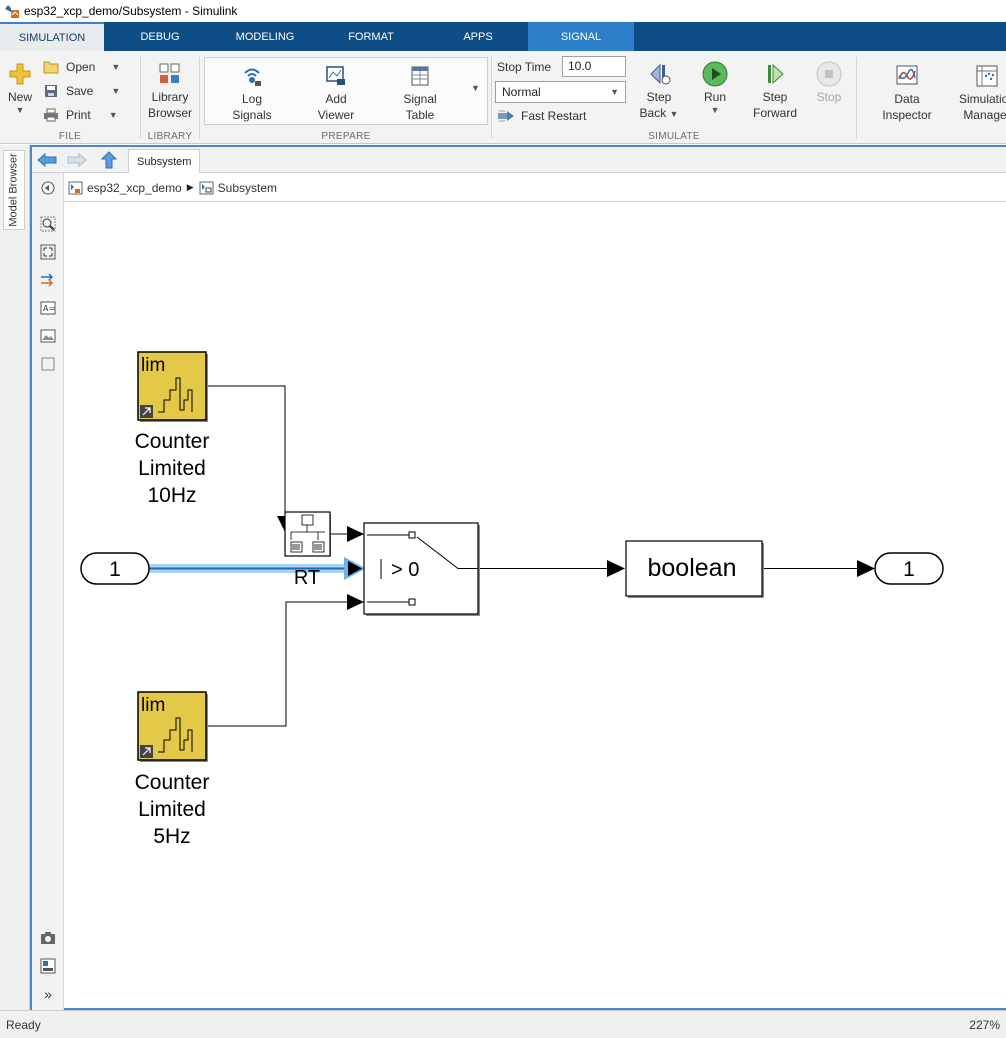 Image resolution: width=1006 pixels, height=1038 pixels. I want to click on counter-5hz-name-line1: Counter, so click(172, 782).